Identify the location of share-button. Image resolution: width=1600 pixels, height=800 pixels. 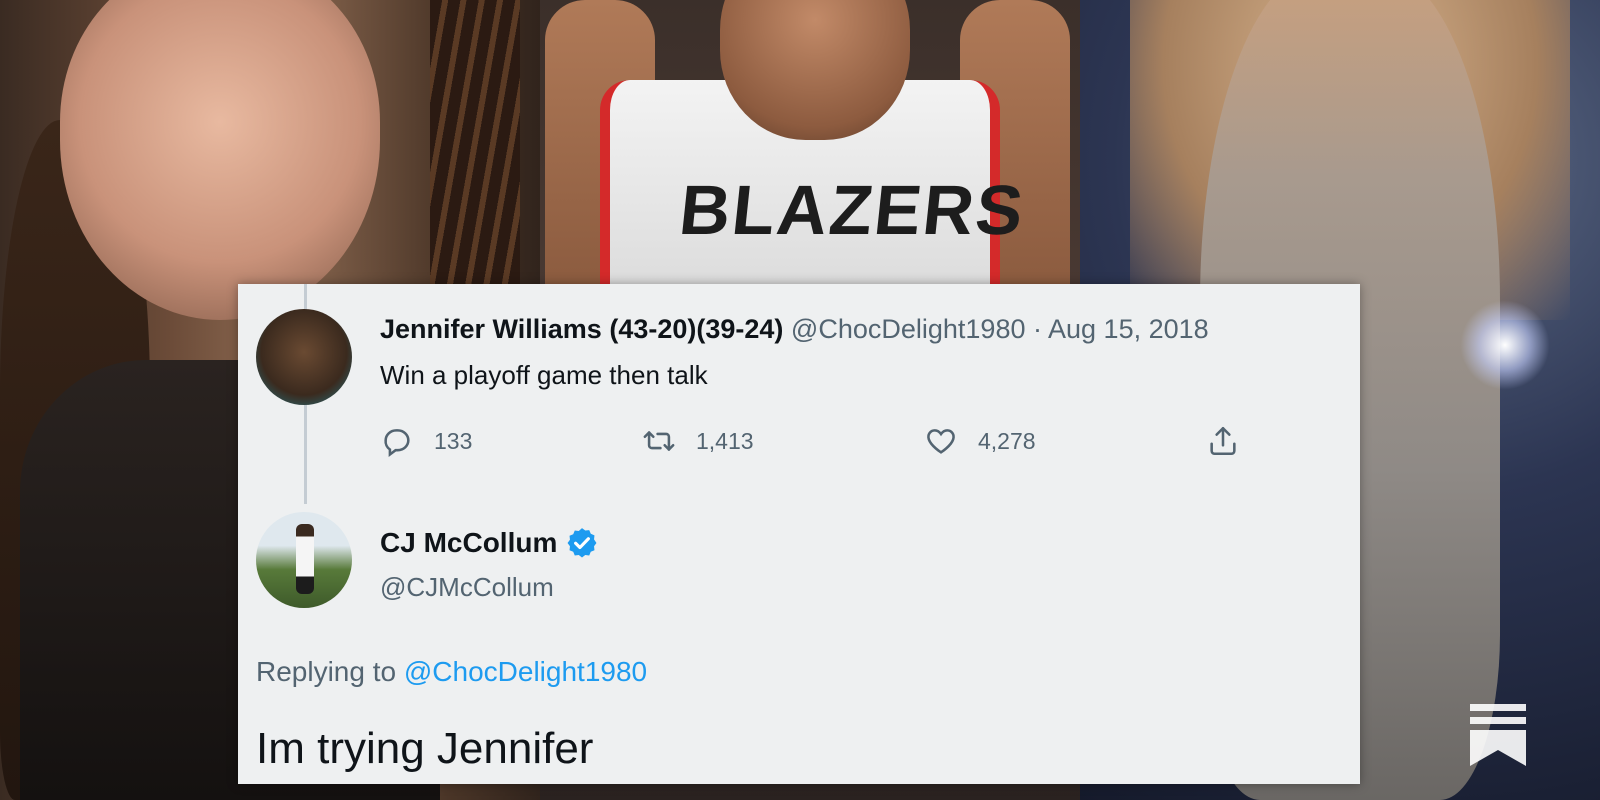
(1233, 441).